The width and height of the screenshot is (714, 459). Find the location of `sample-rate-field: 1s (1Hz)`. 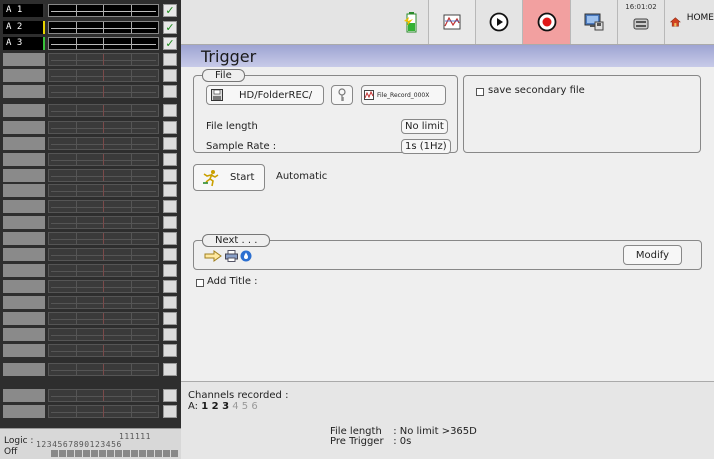

sample-rate-field: 1s (1Hz) is located at coordinates (426, 146).